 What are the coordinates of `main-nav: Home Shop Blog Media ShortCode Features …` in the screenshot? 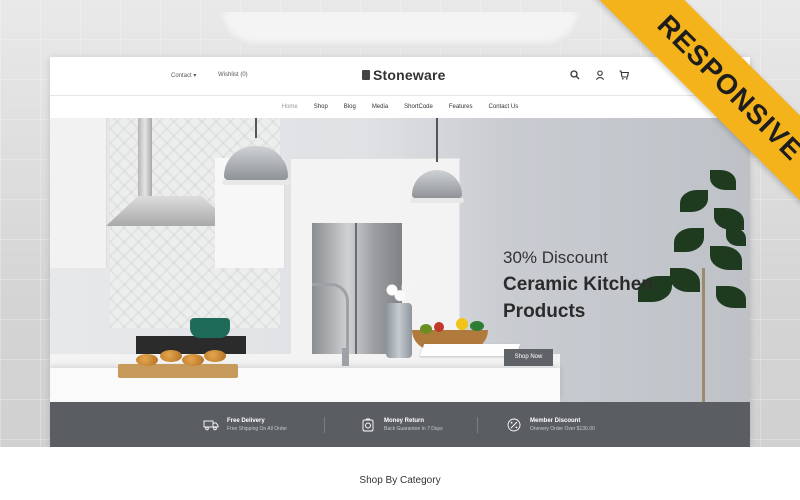 It's located at (400, 107).